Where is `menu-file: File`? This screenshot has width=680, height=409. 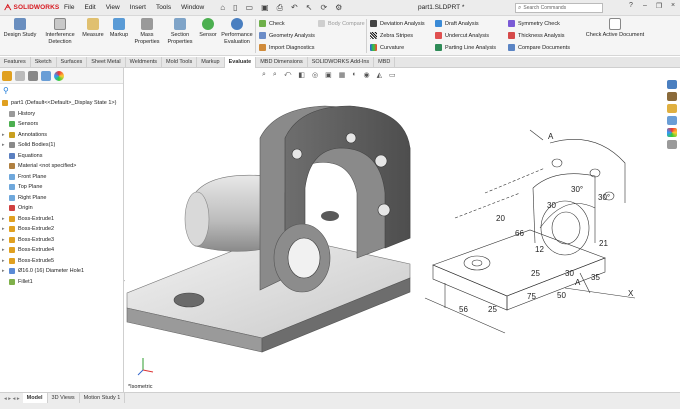
menu-file: File is located at coordinates (69, 7).